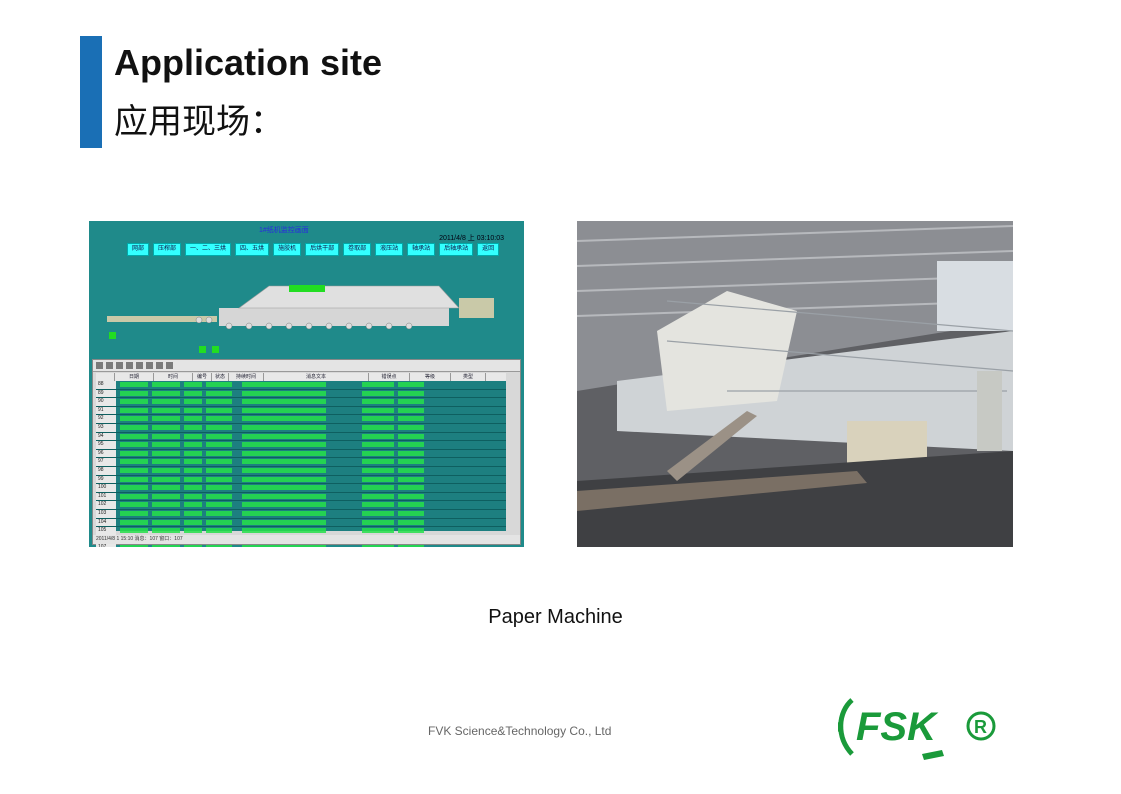 Image resolution: width=1121 pixels, height=794 pixels. I want to click on table-header-cell: 状态, so click(220, 377).